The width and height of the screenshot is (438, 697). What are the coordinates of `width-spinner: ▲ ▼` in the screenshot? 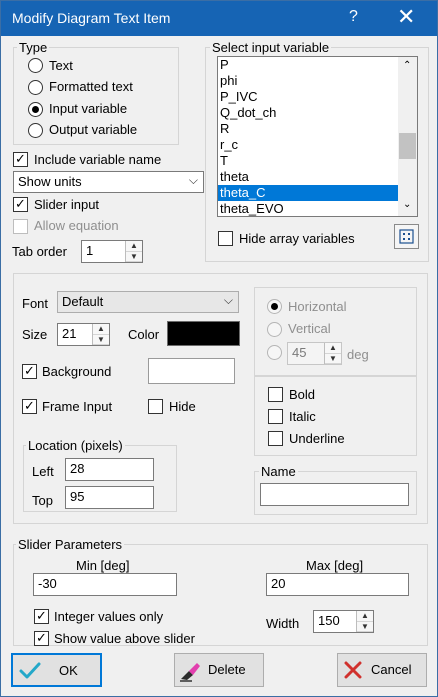 It's located at (364, 621).